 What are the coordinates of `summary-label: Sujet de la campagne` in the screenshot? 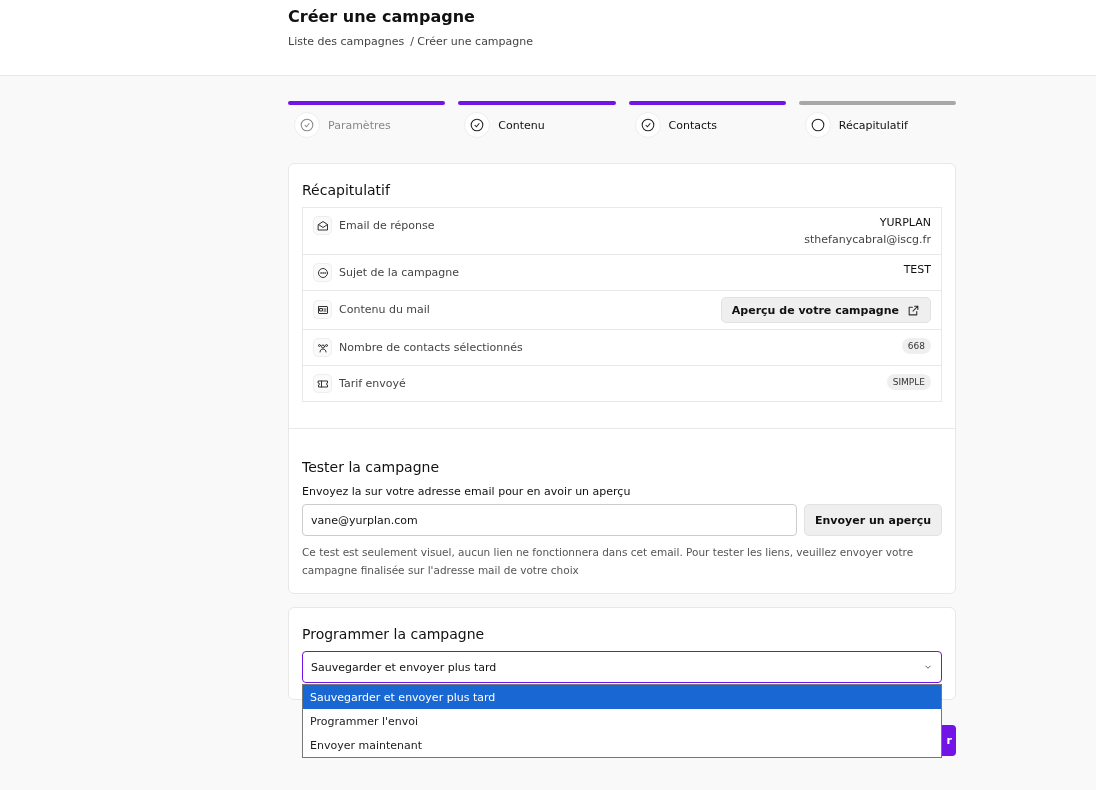 It's located at (399, 272).